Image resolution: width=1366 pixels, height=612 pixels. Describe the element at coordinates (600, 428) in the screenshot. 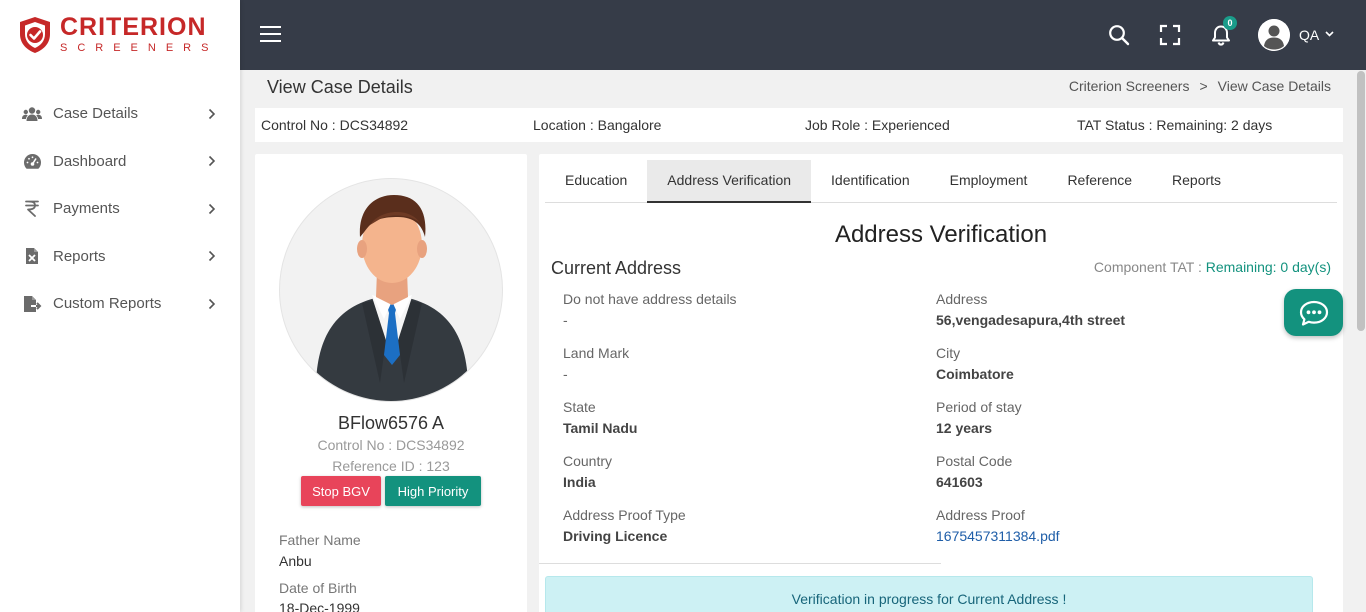

I see `state-value: Tamil Nadu` at that location.